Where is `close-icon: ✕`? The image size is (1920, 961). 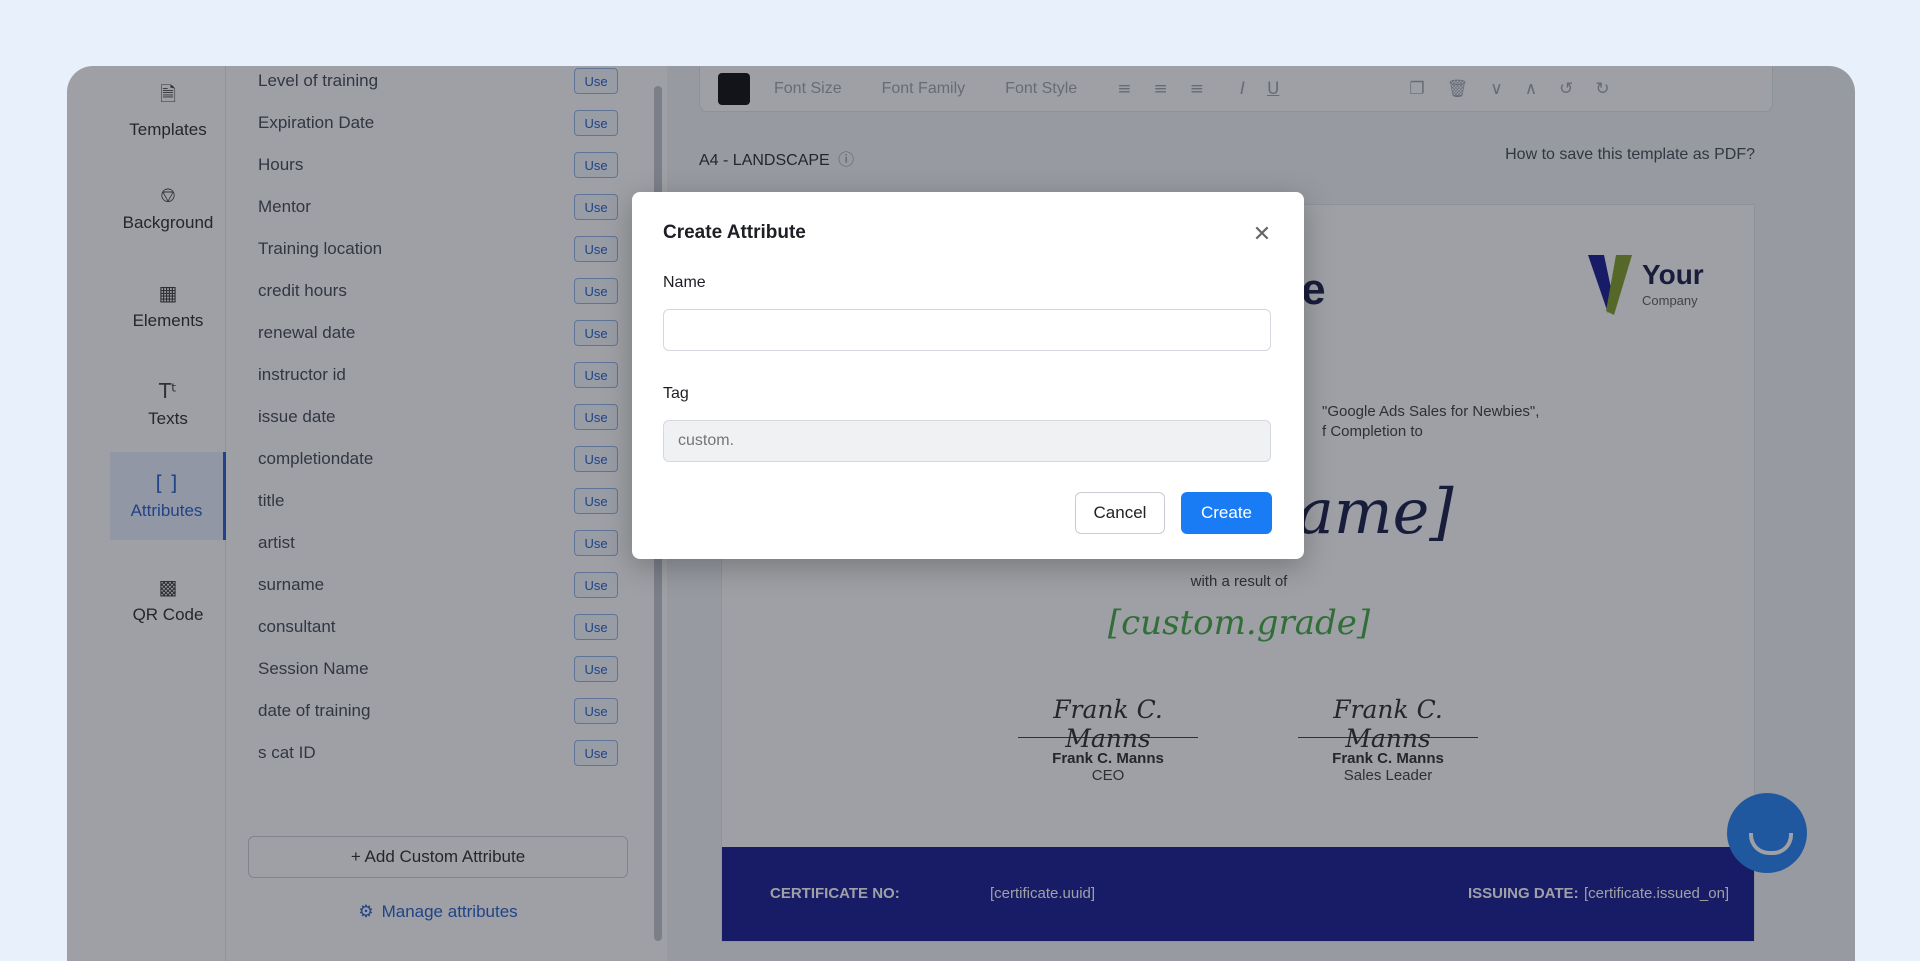 close-icon: ✕ is located at coordinates (1262, 234).